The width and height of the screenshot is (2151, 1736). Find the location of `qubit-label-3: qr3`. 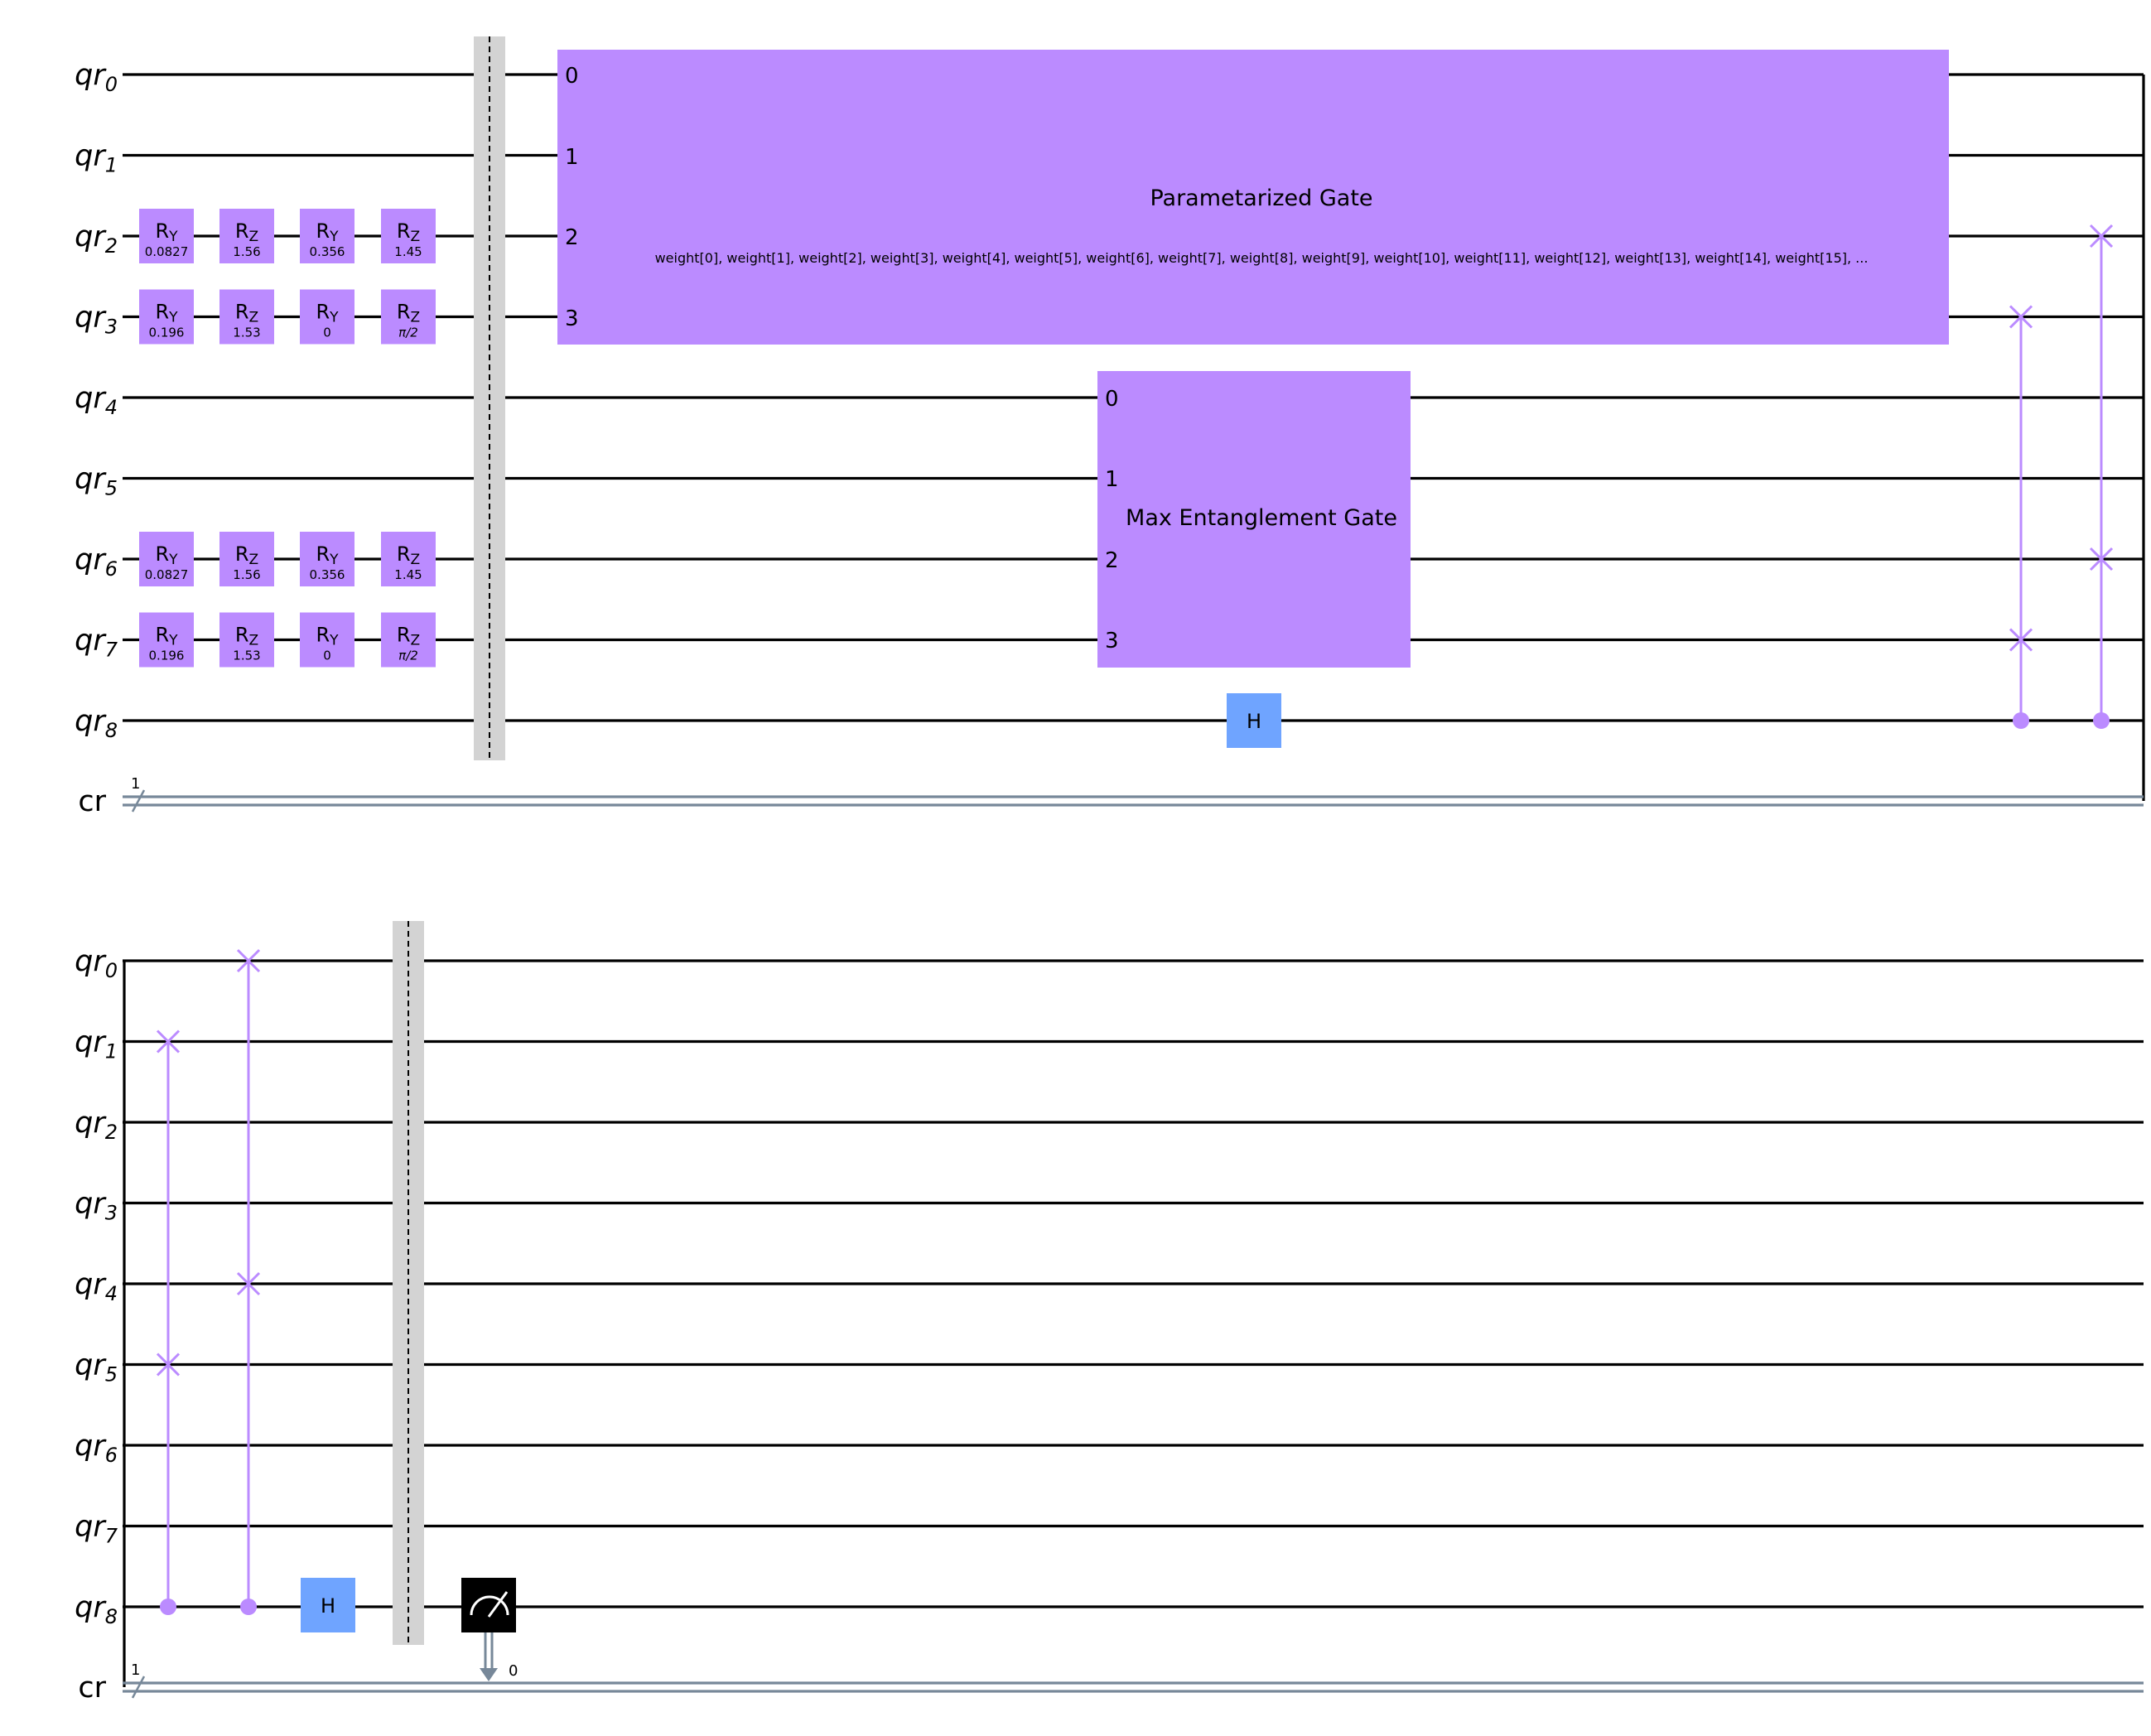

qubit-label-3: qr3 is located at coordinates (96, 320).